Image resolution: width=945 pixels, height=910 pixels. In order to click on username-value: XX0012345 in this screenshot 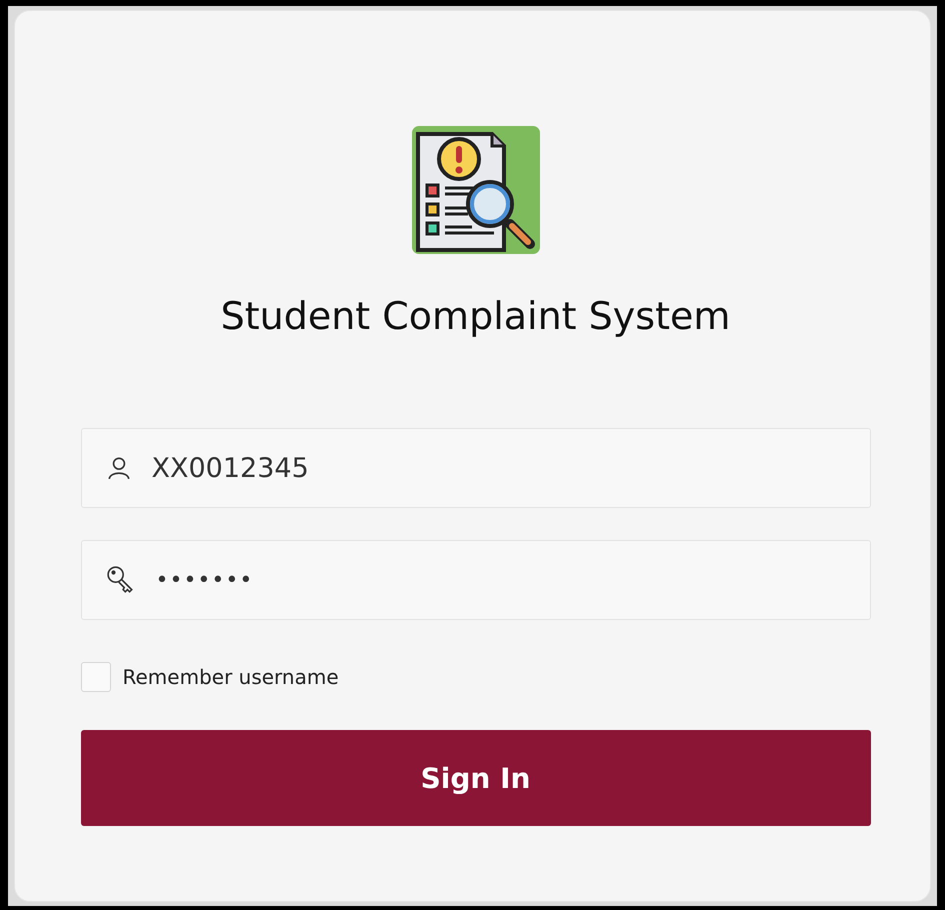, I will do `click(230, 468)`.